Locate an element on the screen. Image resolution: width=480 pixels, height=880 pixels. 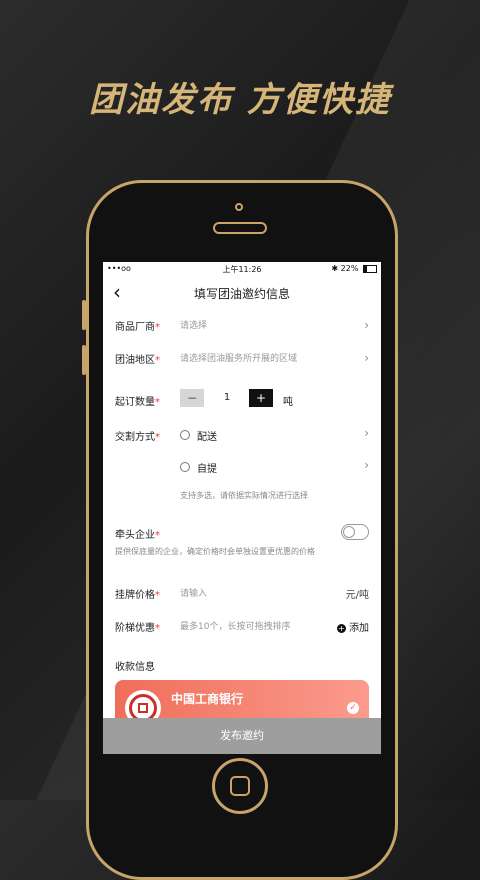
tier-row: 阶梯优惠* 最多10个，长按可拖拽排序 + 添加 is located at coordinates (242, 626).